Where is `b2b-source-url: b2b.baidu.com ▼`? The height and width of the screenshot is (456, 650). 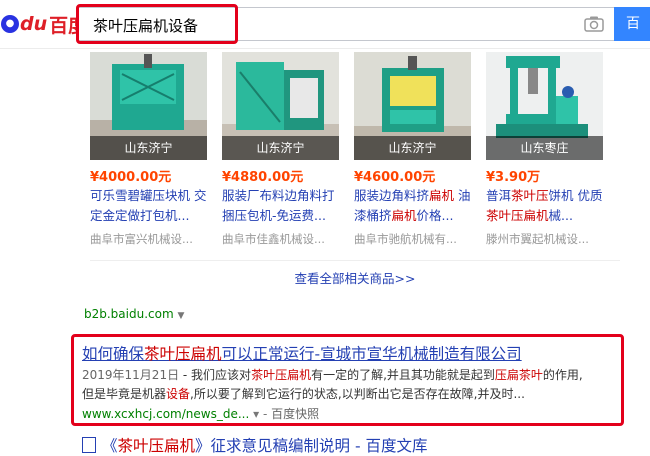 b2b-source-url: b2b.baidu.com ▼ is located at coordinates (134, 314).